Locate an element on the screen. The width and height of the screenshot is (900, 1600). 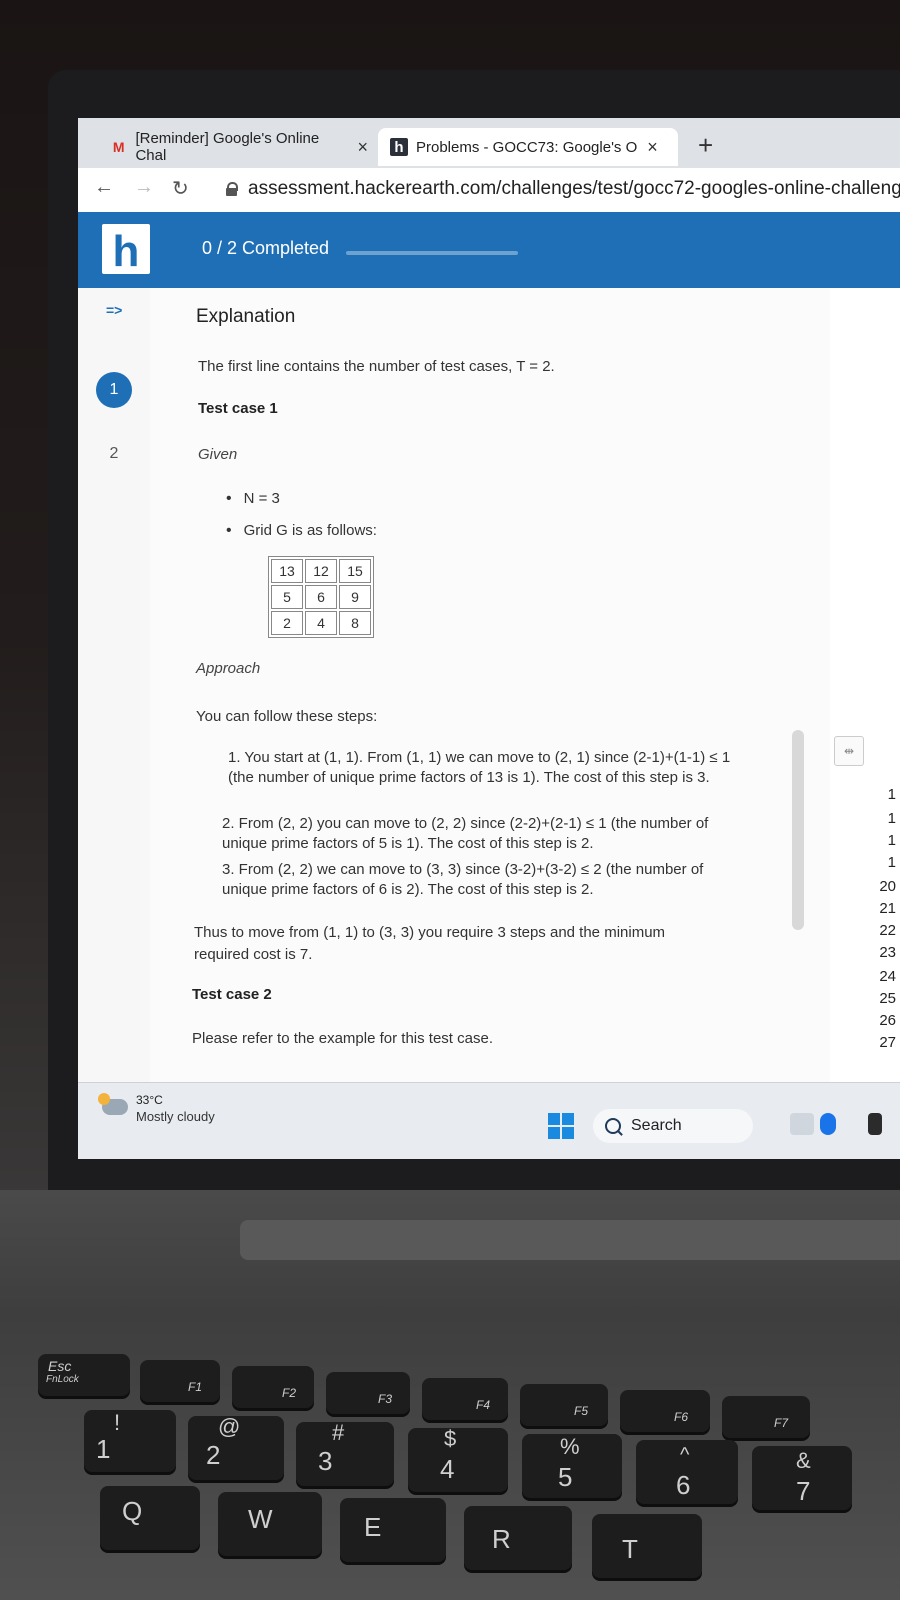
key-t: T is located at coordinates (647, 1546).